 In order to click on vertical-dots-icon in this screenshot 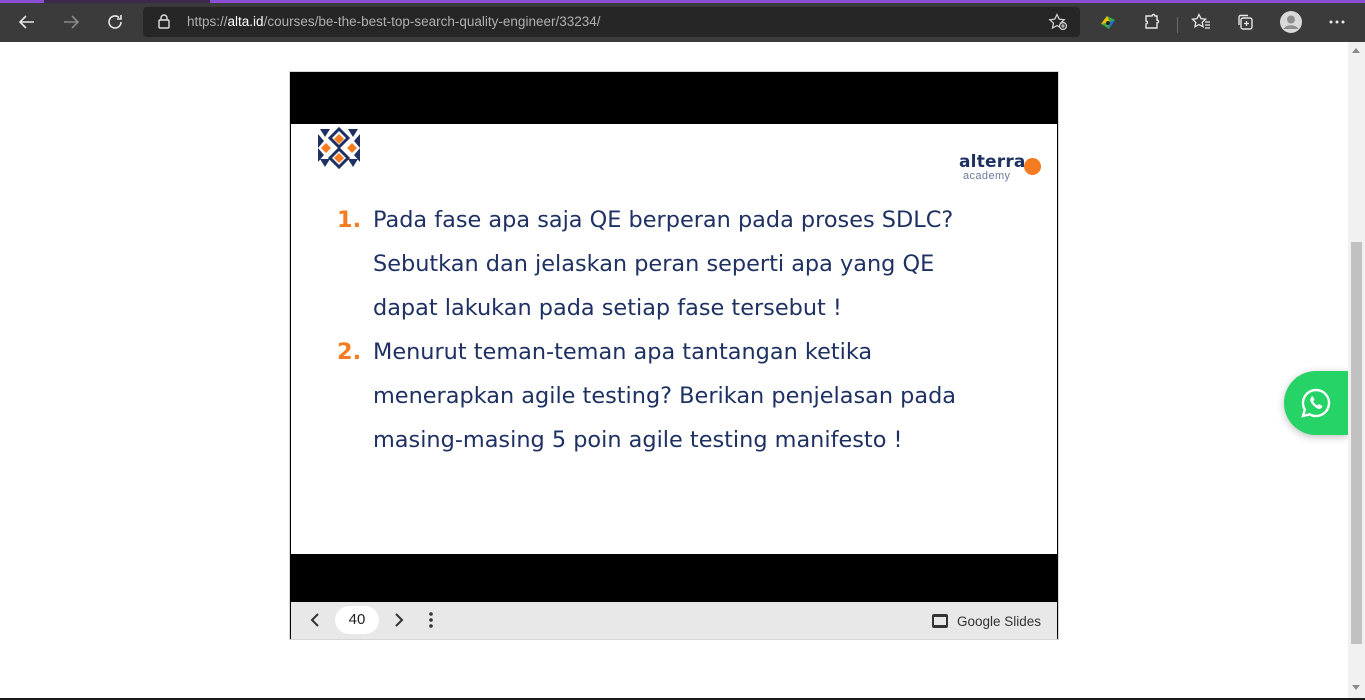, I will do `click(431, 620)`.